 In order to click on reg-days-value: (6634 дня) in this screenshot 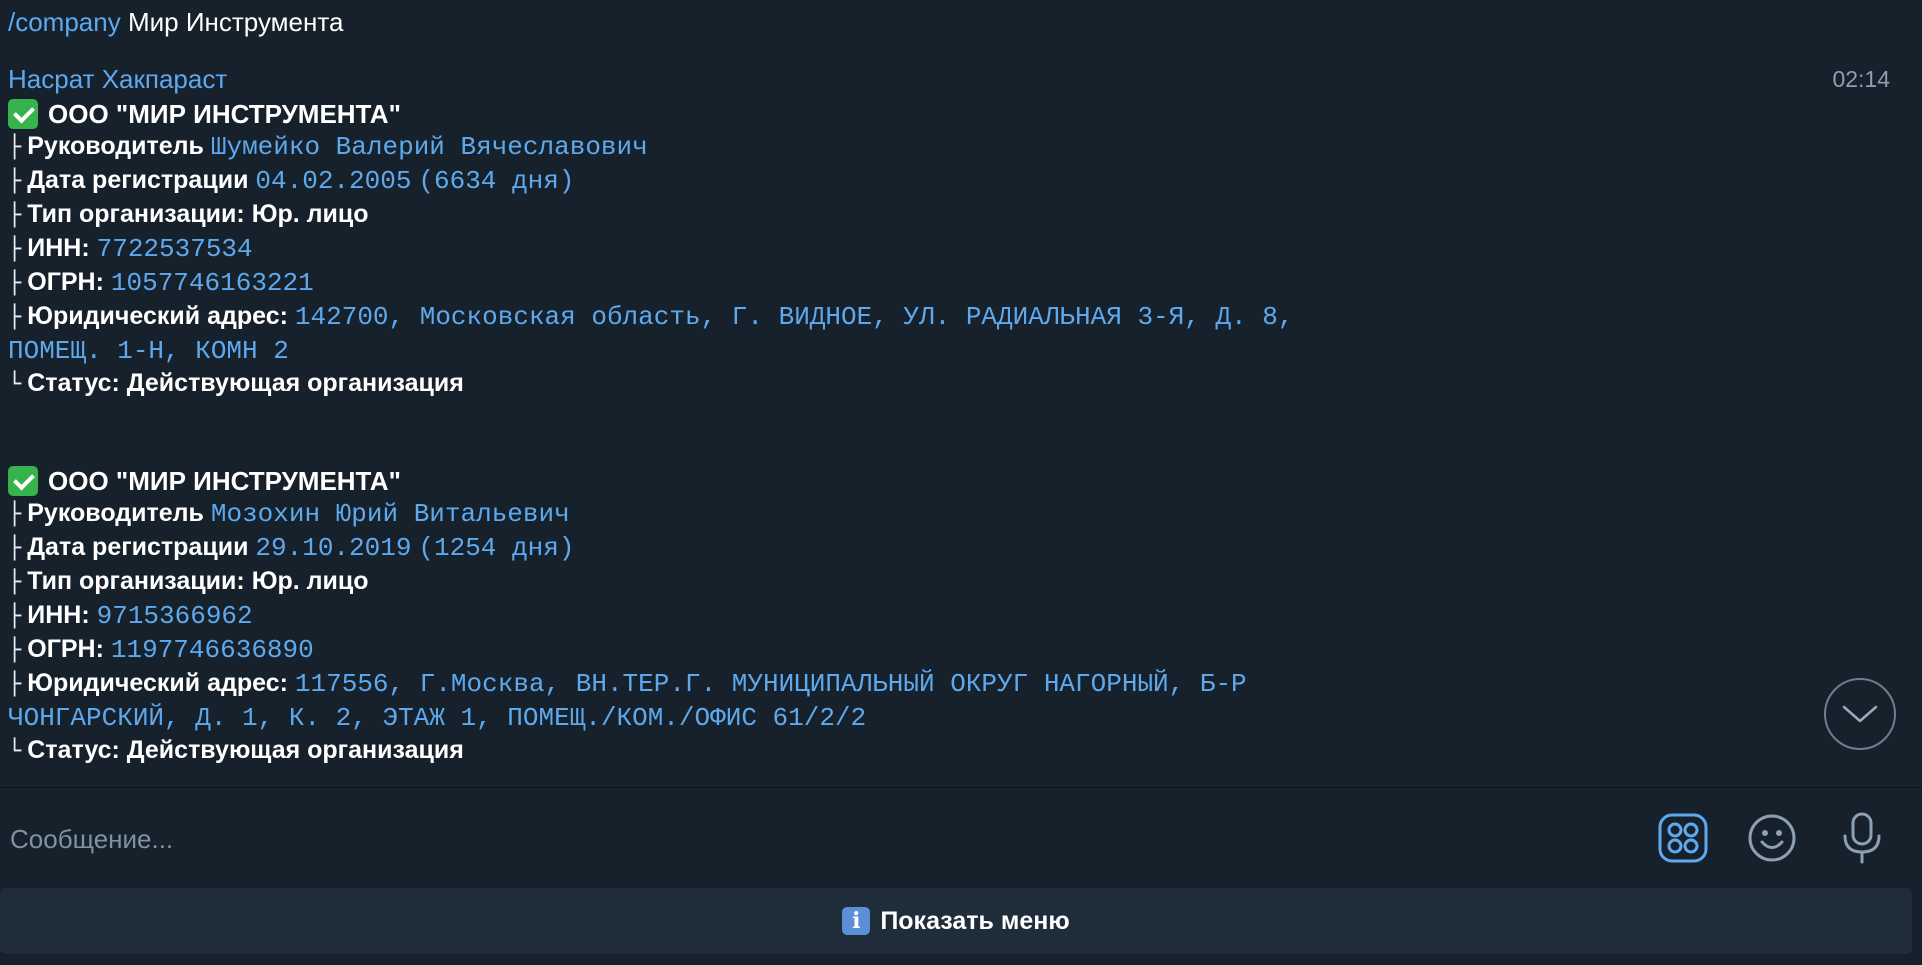, I will do `click(496, 181)`.